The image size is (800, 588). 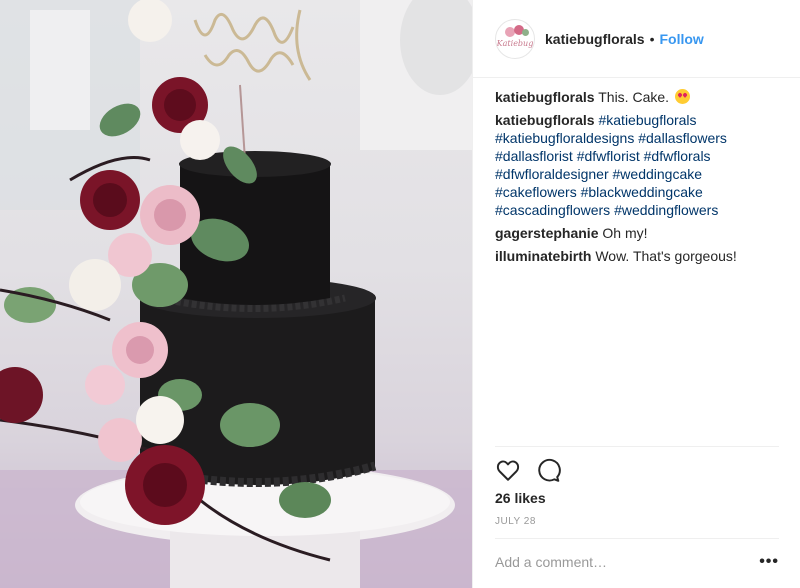 What do you see at coordinates (615, 562) in the screenshot?
I see `add-comment-input` at bounding box center [615, 562].